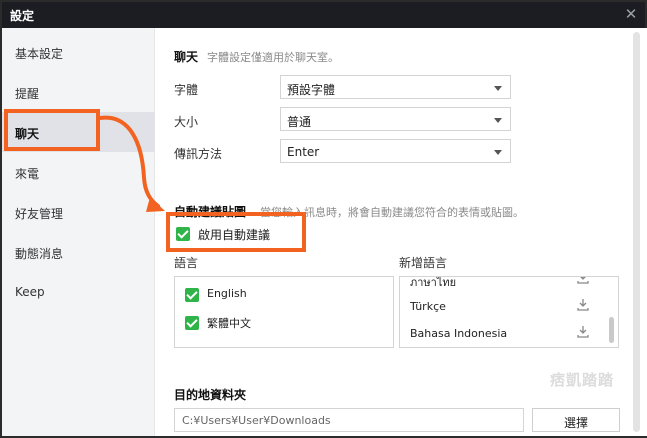  I want to click on send-method-select: Enter, so click(395, 151).